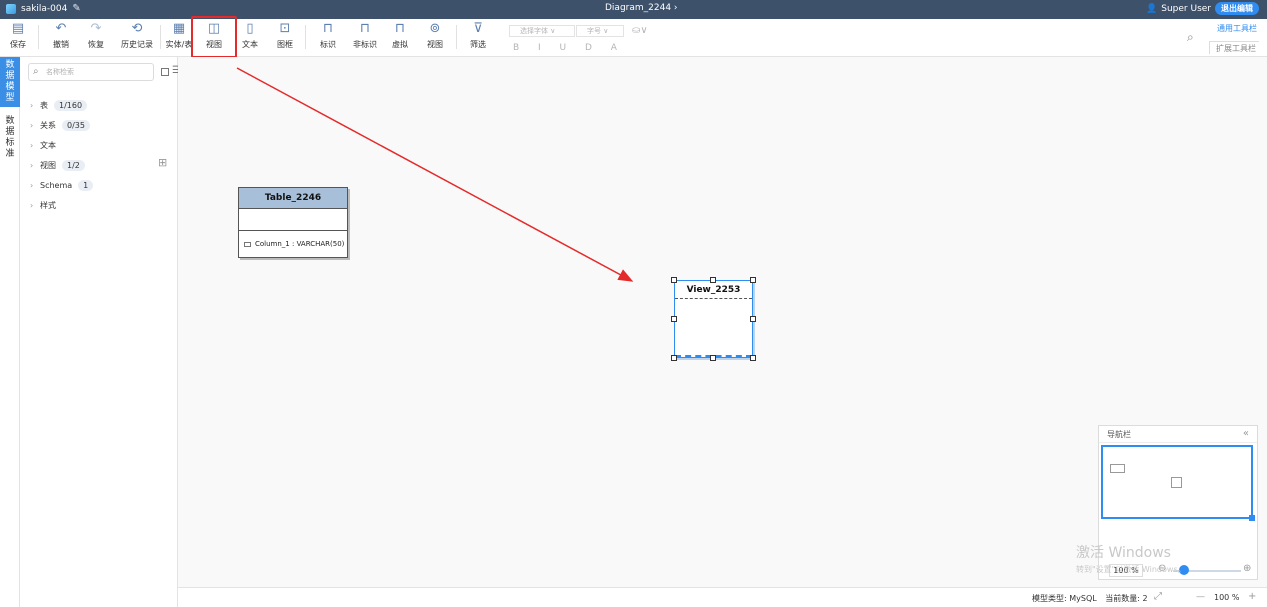 The height and width of the screenshot is (607, 1267). Describe the element at coordinates (1123, 553) in the screenshot. I see `watermark-line1: 激活 Windows` at that location.